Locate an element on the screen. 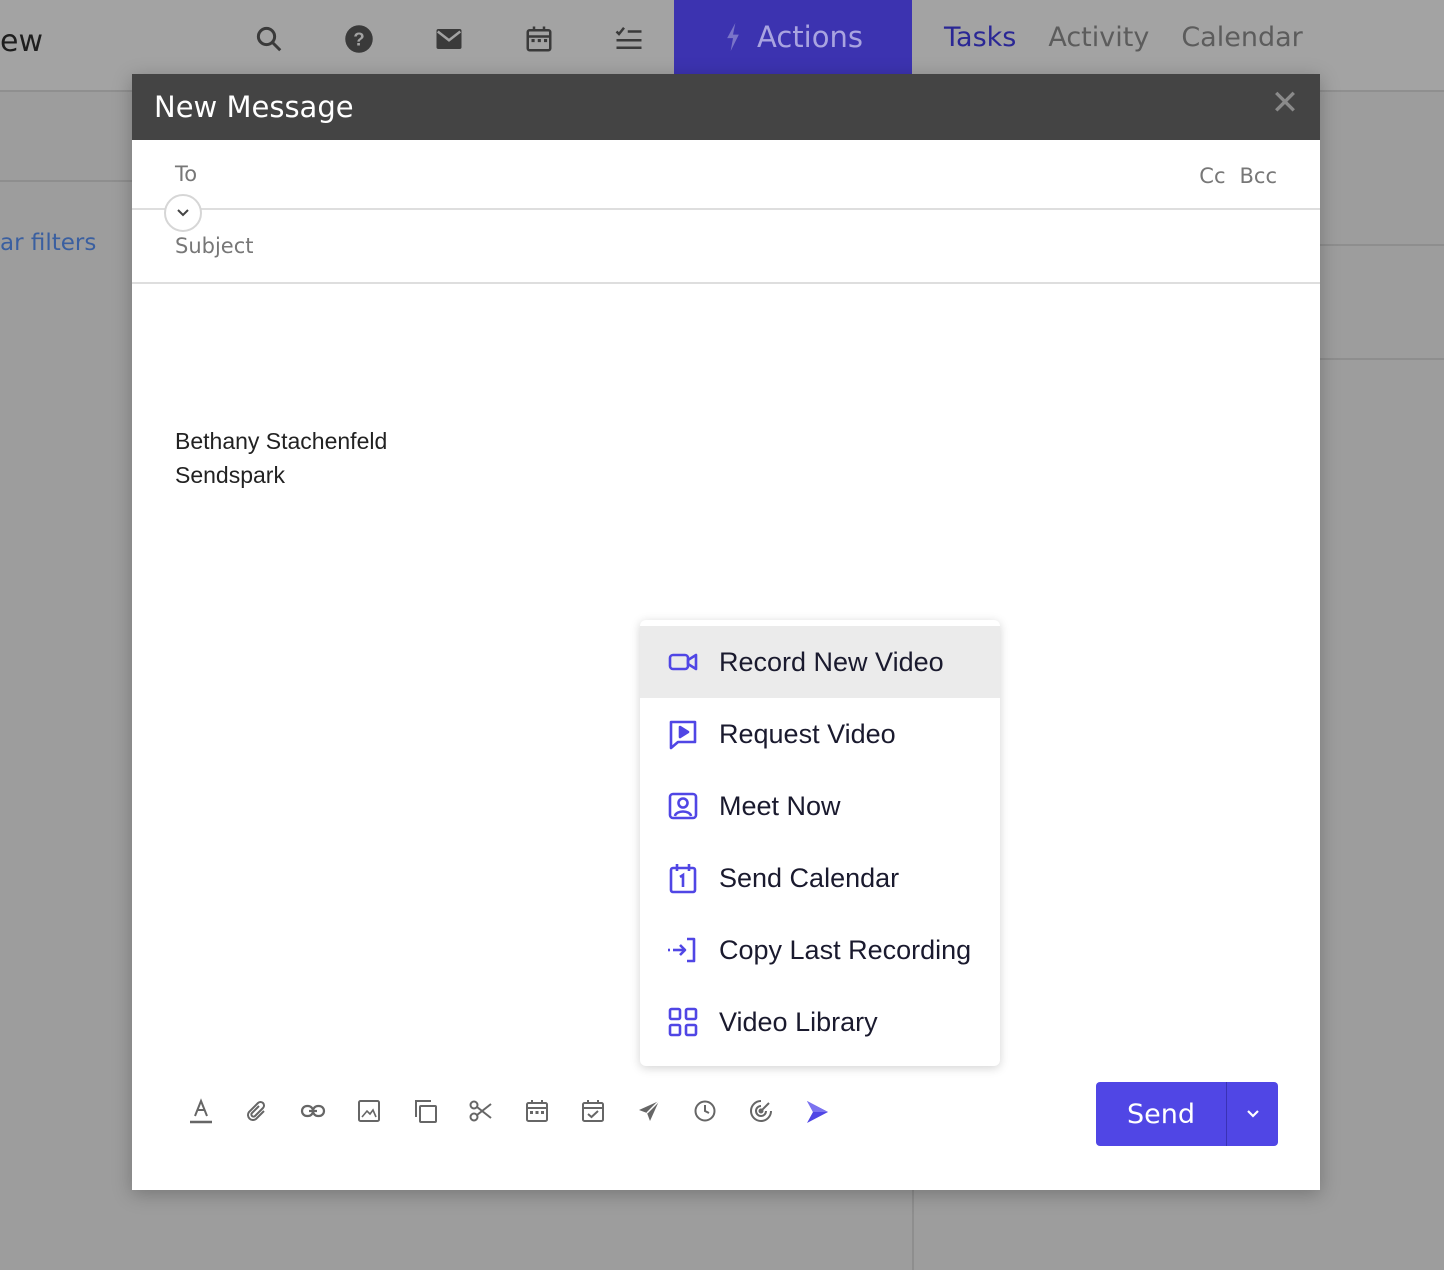 Image resolution: width=1444 pixels, height=1270 pixels. help-icon: ? is located at coordinates (359, 39).